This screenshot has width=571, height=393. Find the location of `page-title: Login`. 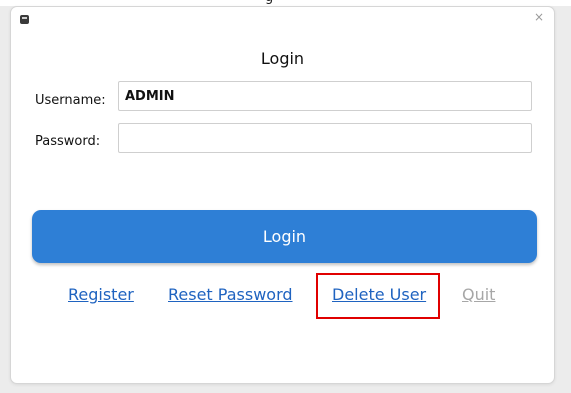

page-title: Login is located at coordinates (282, 58).